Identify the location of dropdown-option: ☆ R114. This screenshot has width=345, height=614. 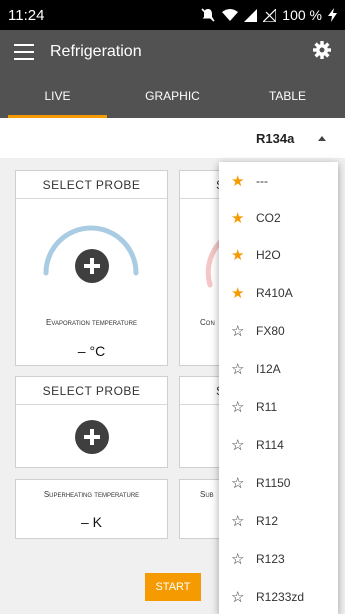
(278, 444).